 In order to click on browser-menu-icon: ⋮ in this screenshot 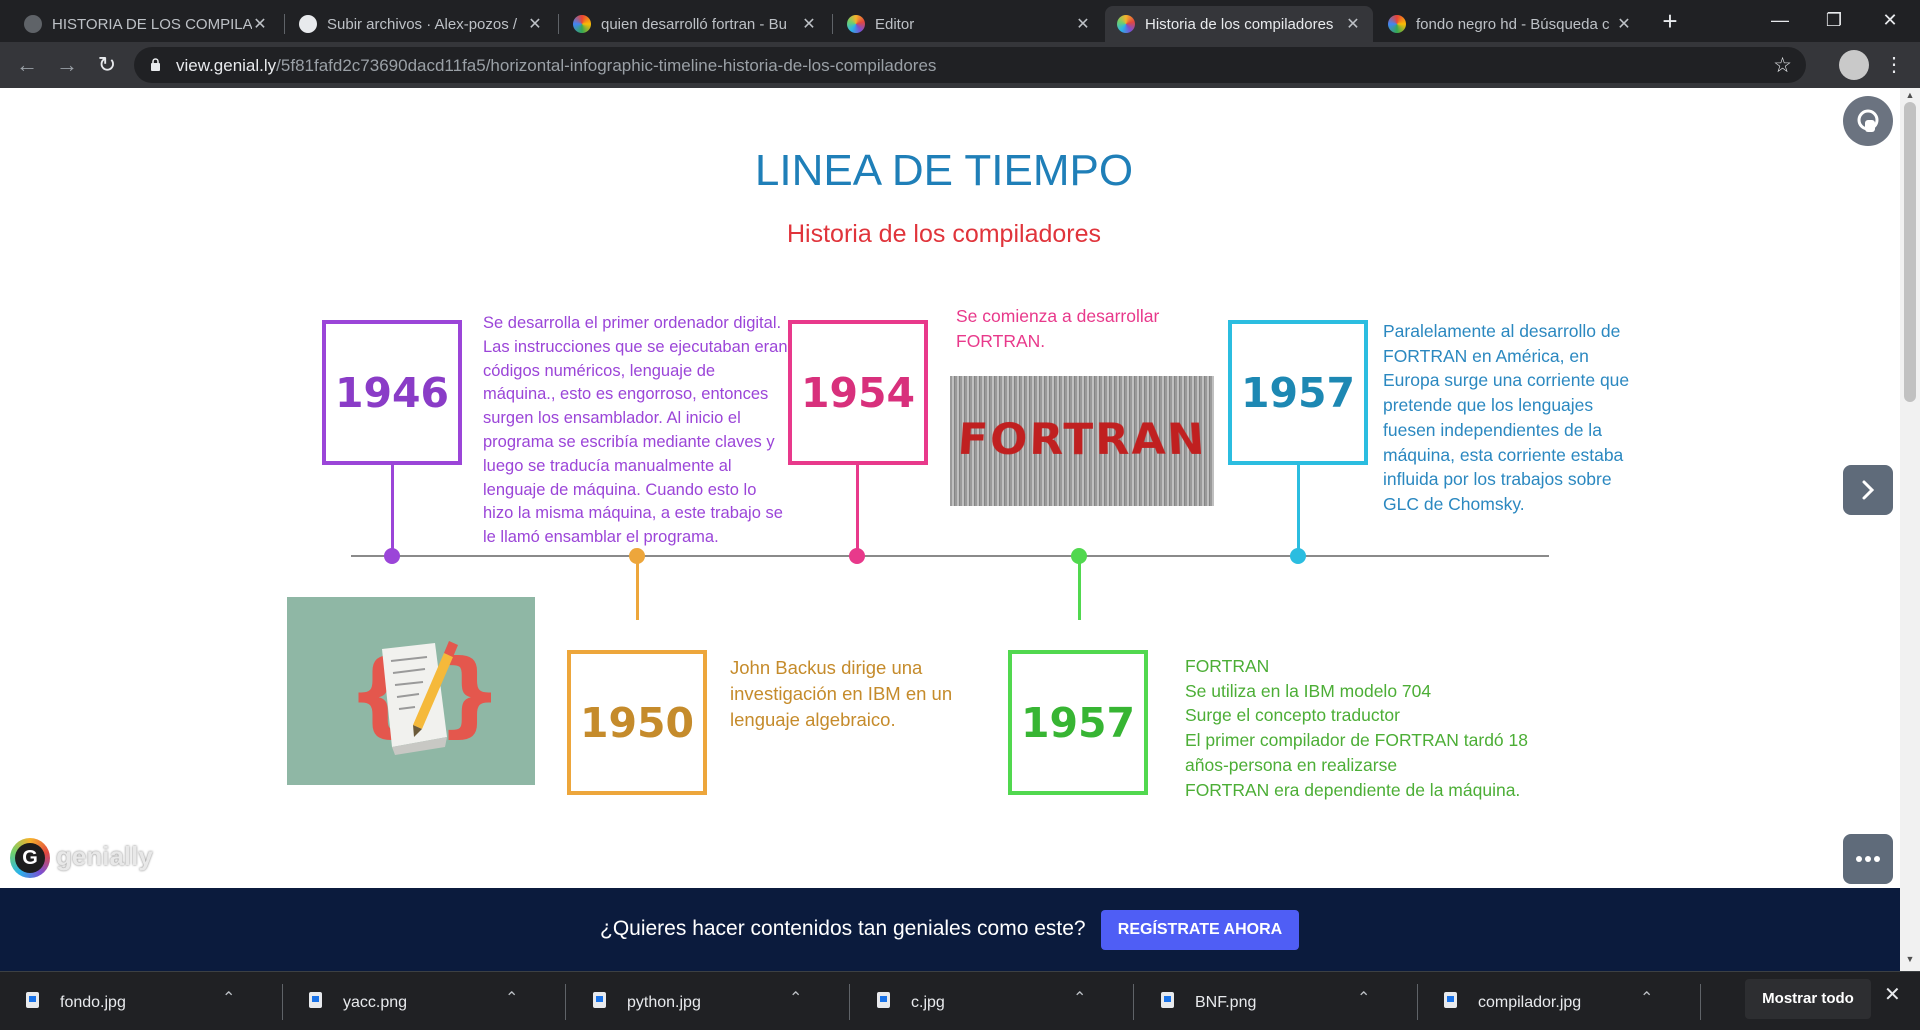, I will do `click(1894, 65)`.